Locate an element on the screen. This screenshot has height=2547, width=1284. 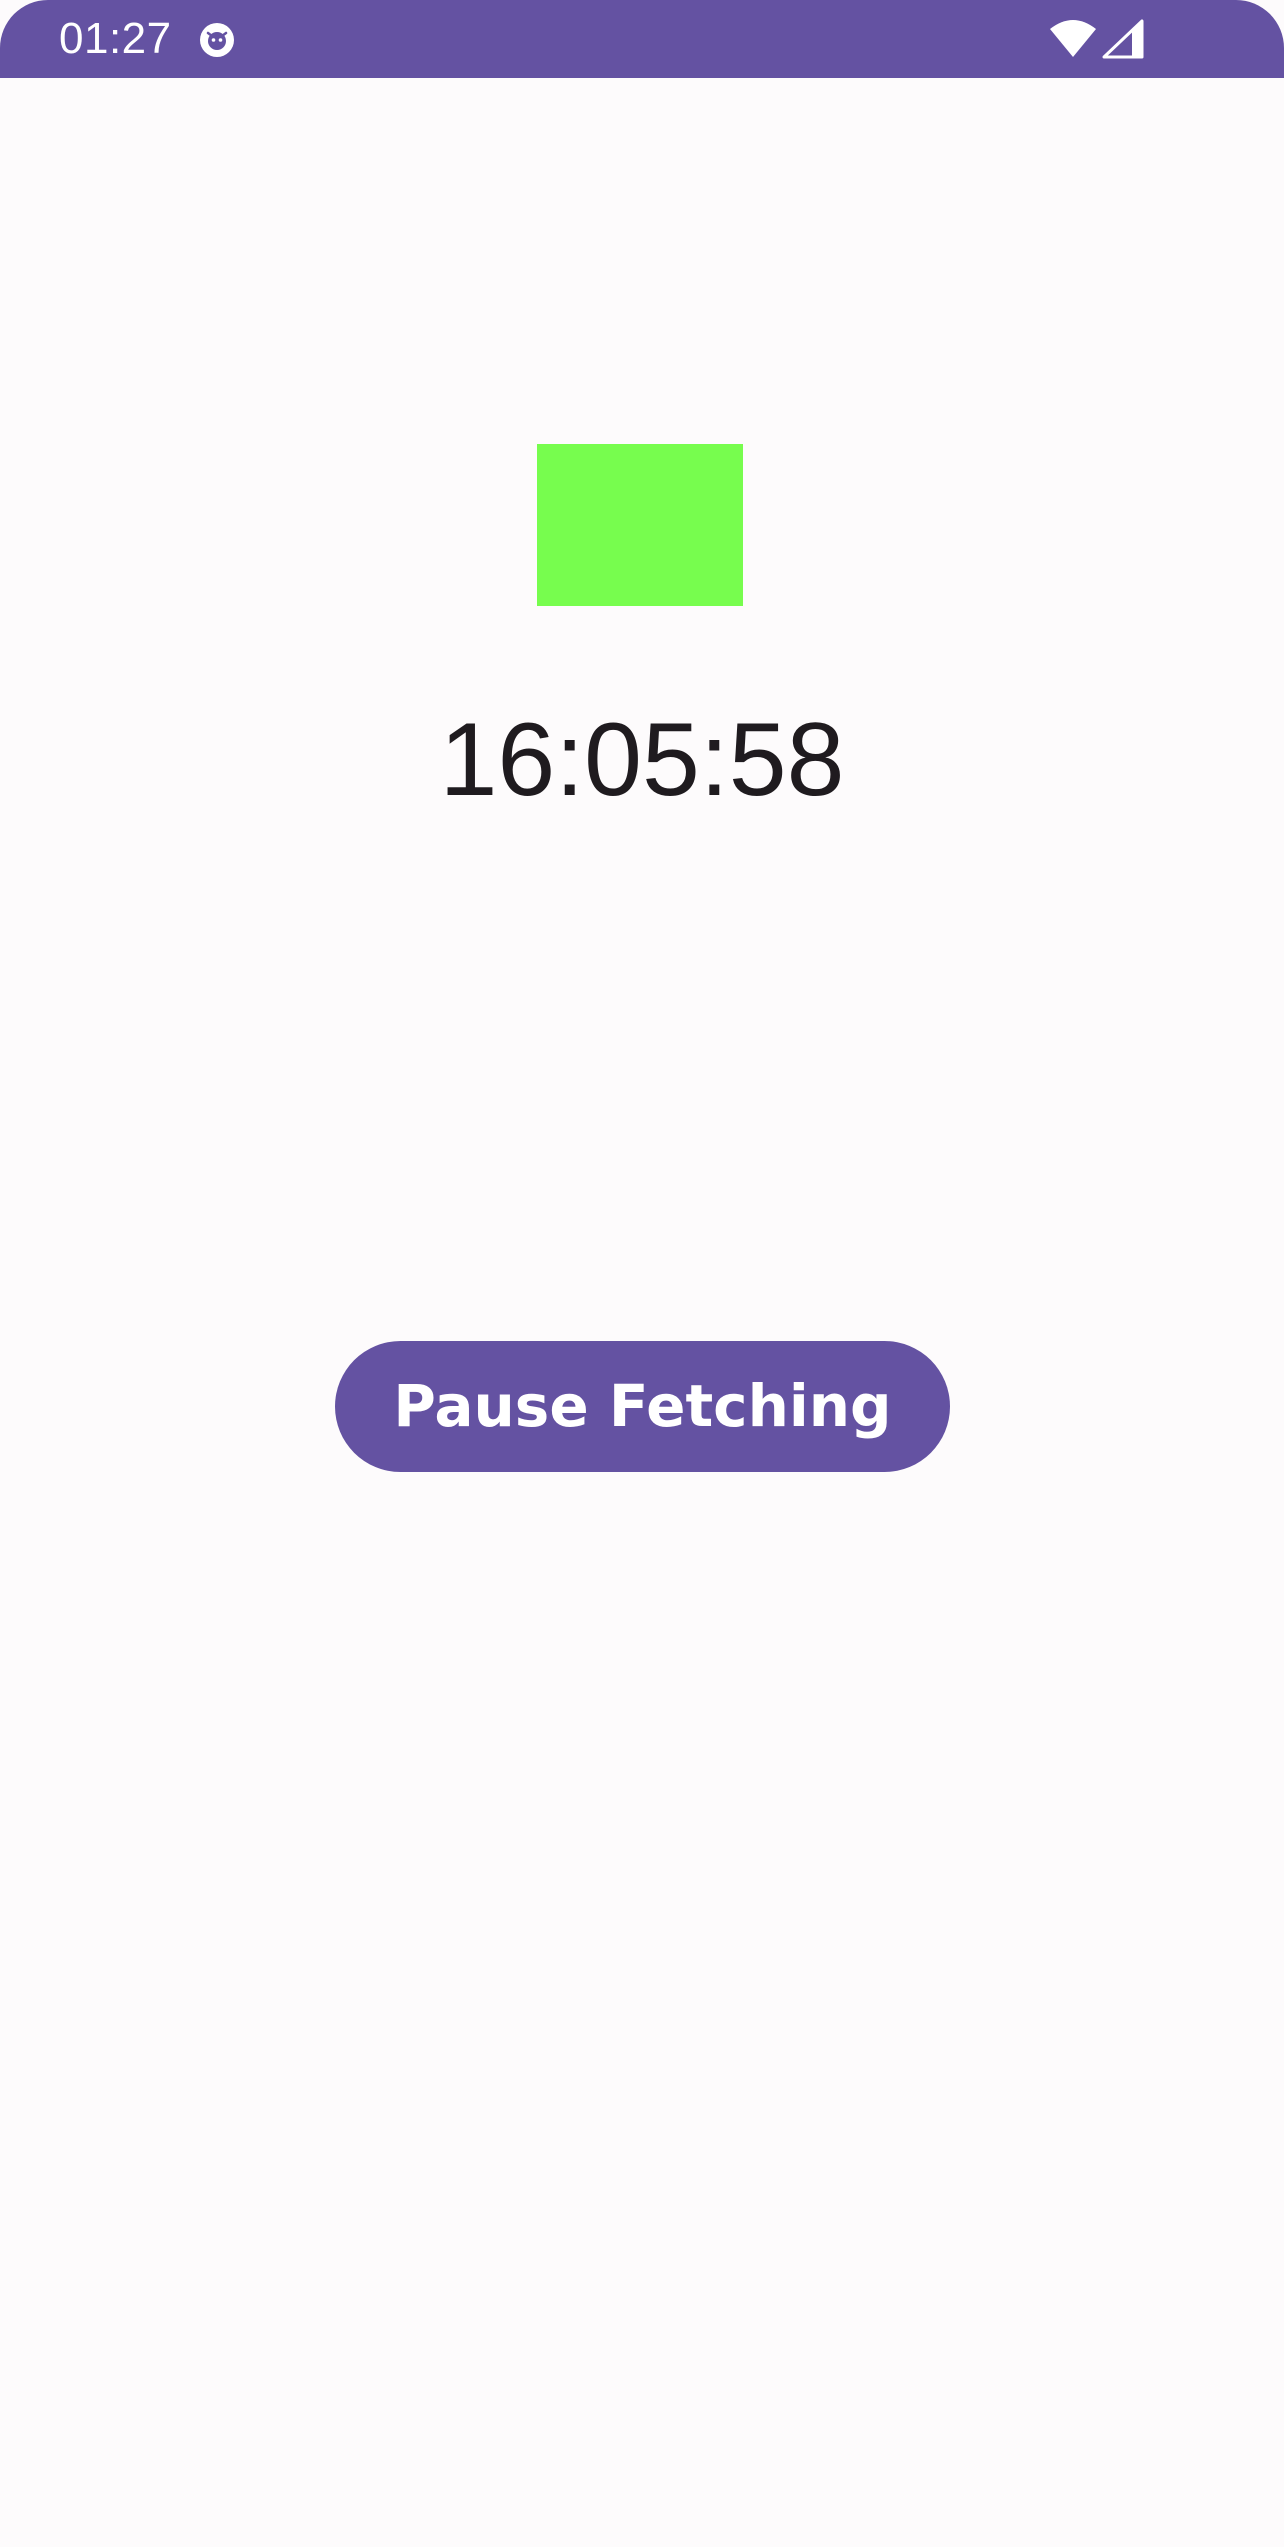
app-notification-icon is located at coordinates (217, 40).